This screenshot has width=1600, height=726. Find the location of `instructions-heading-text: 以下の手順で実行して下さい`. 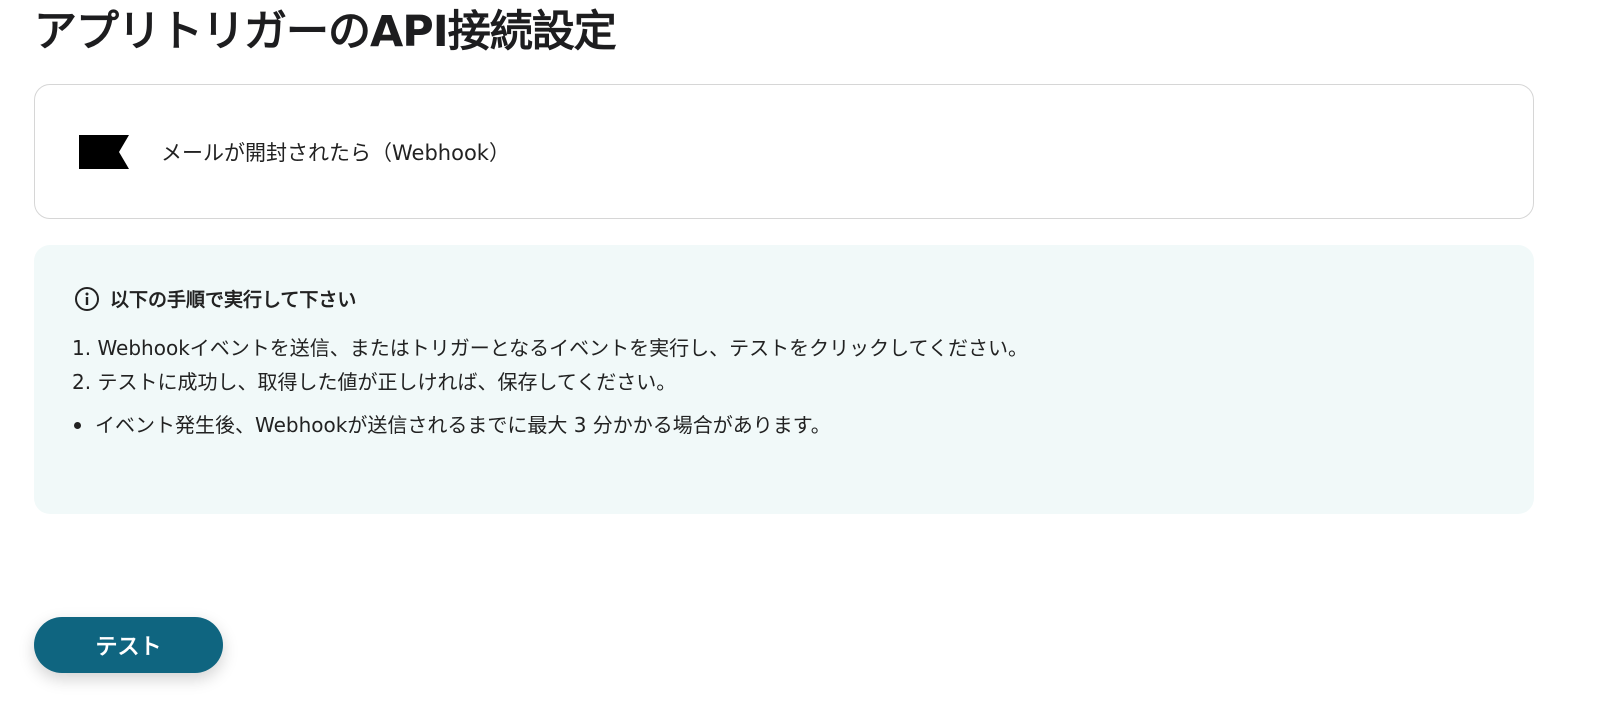

instructions-heading-text: 以下の手順で実行して下さい is located at coordinates (233, 300).